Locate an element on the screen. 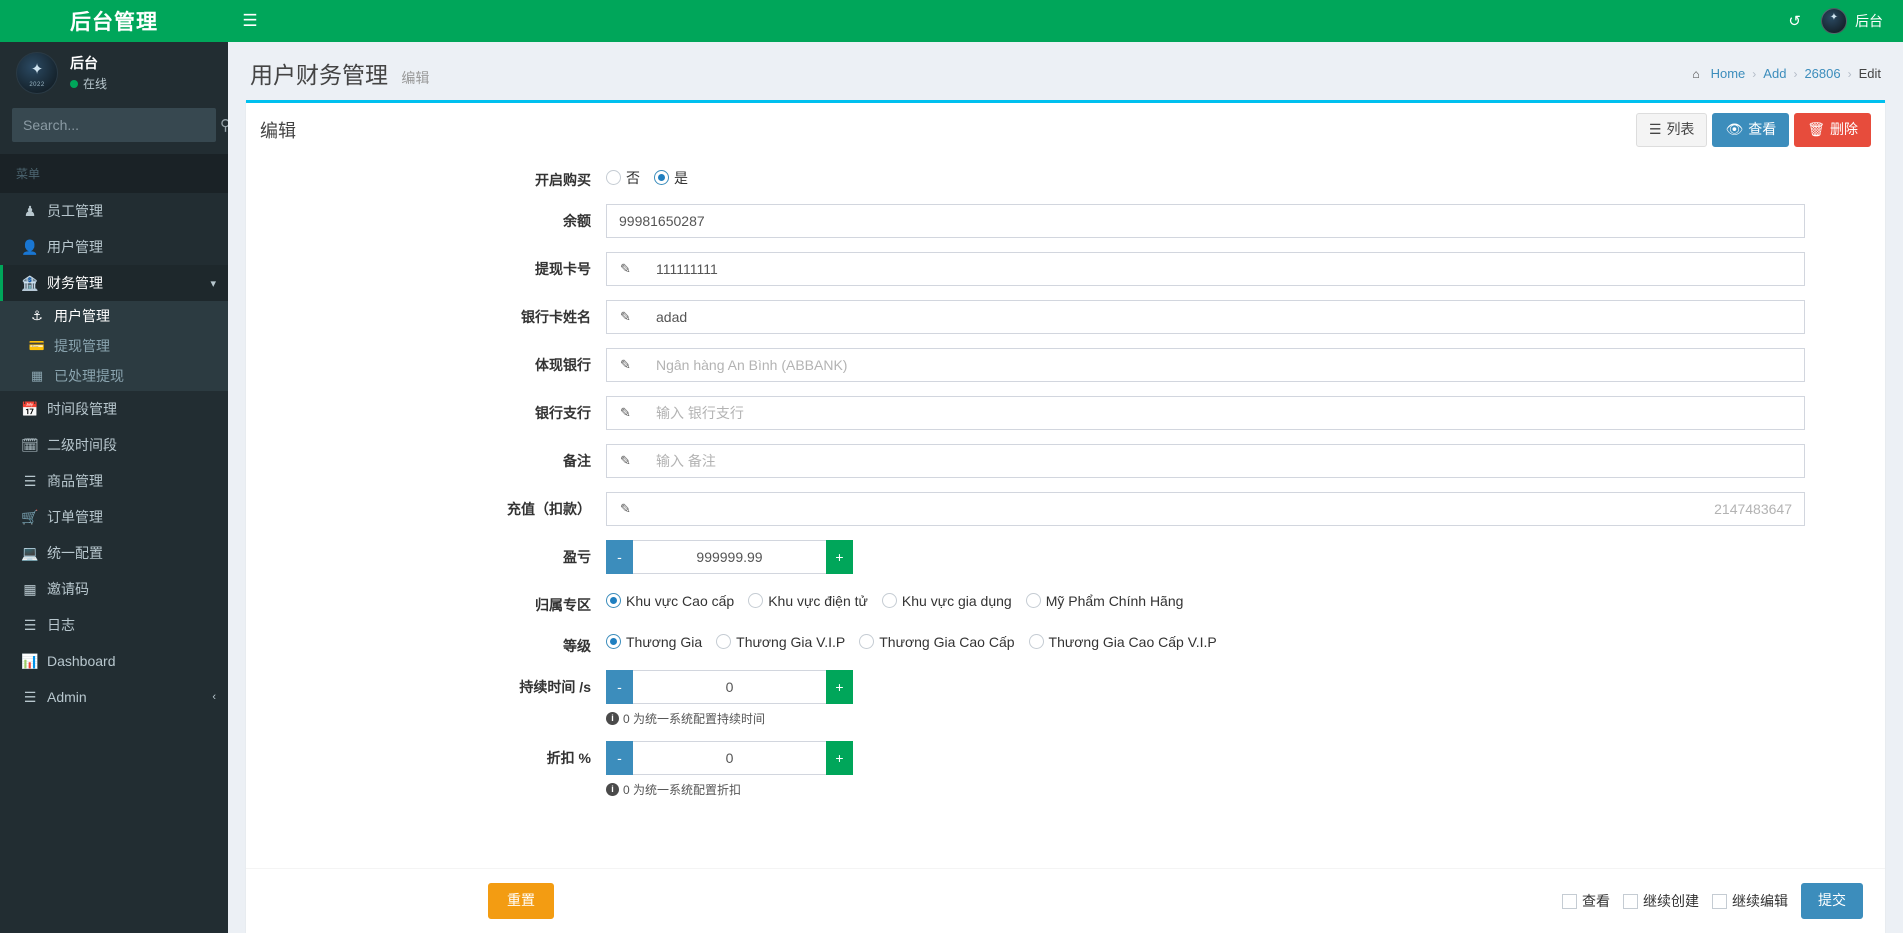 The height and width of the screenshot is (933, 1903). list-button: ☰ 列表 is located at coordinates (1671, 130).